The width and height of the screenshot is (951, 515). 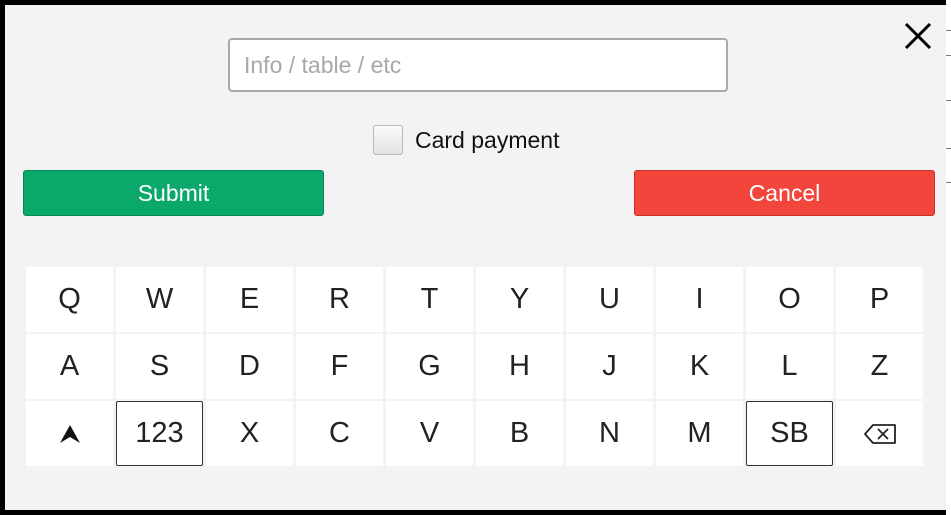 What do you see at coordinates (609, 366) in the screenshot?
I see `key-j: J` at bounding box center [609, 366].